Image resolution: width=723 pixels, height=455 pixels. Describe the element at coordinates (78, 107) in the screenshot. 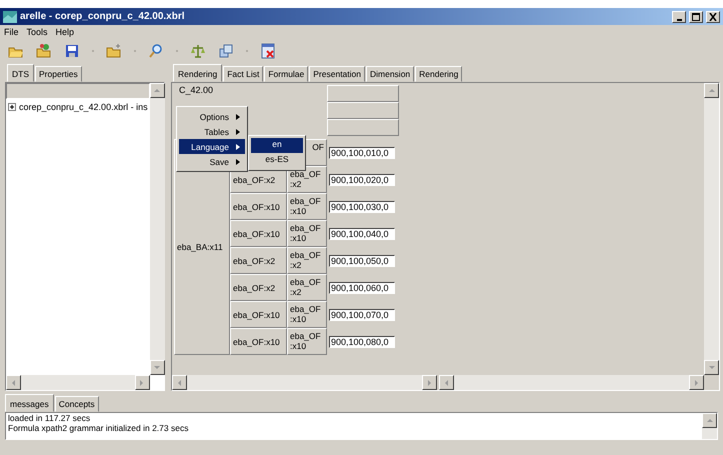

I see `tree-item: corep_conpru_c_42.00.xbrl - ins` at that location.